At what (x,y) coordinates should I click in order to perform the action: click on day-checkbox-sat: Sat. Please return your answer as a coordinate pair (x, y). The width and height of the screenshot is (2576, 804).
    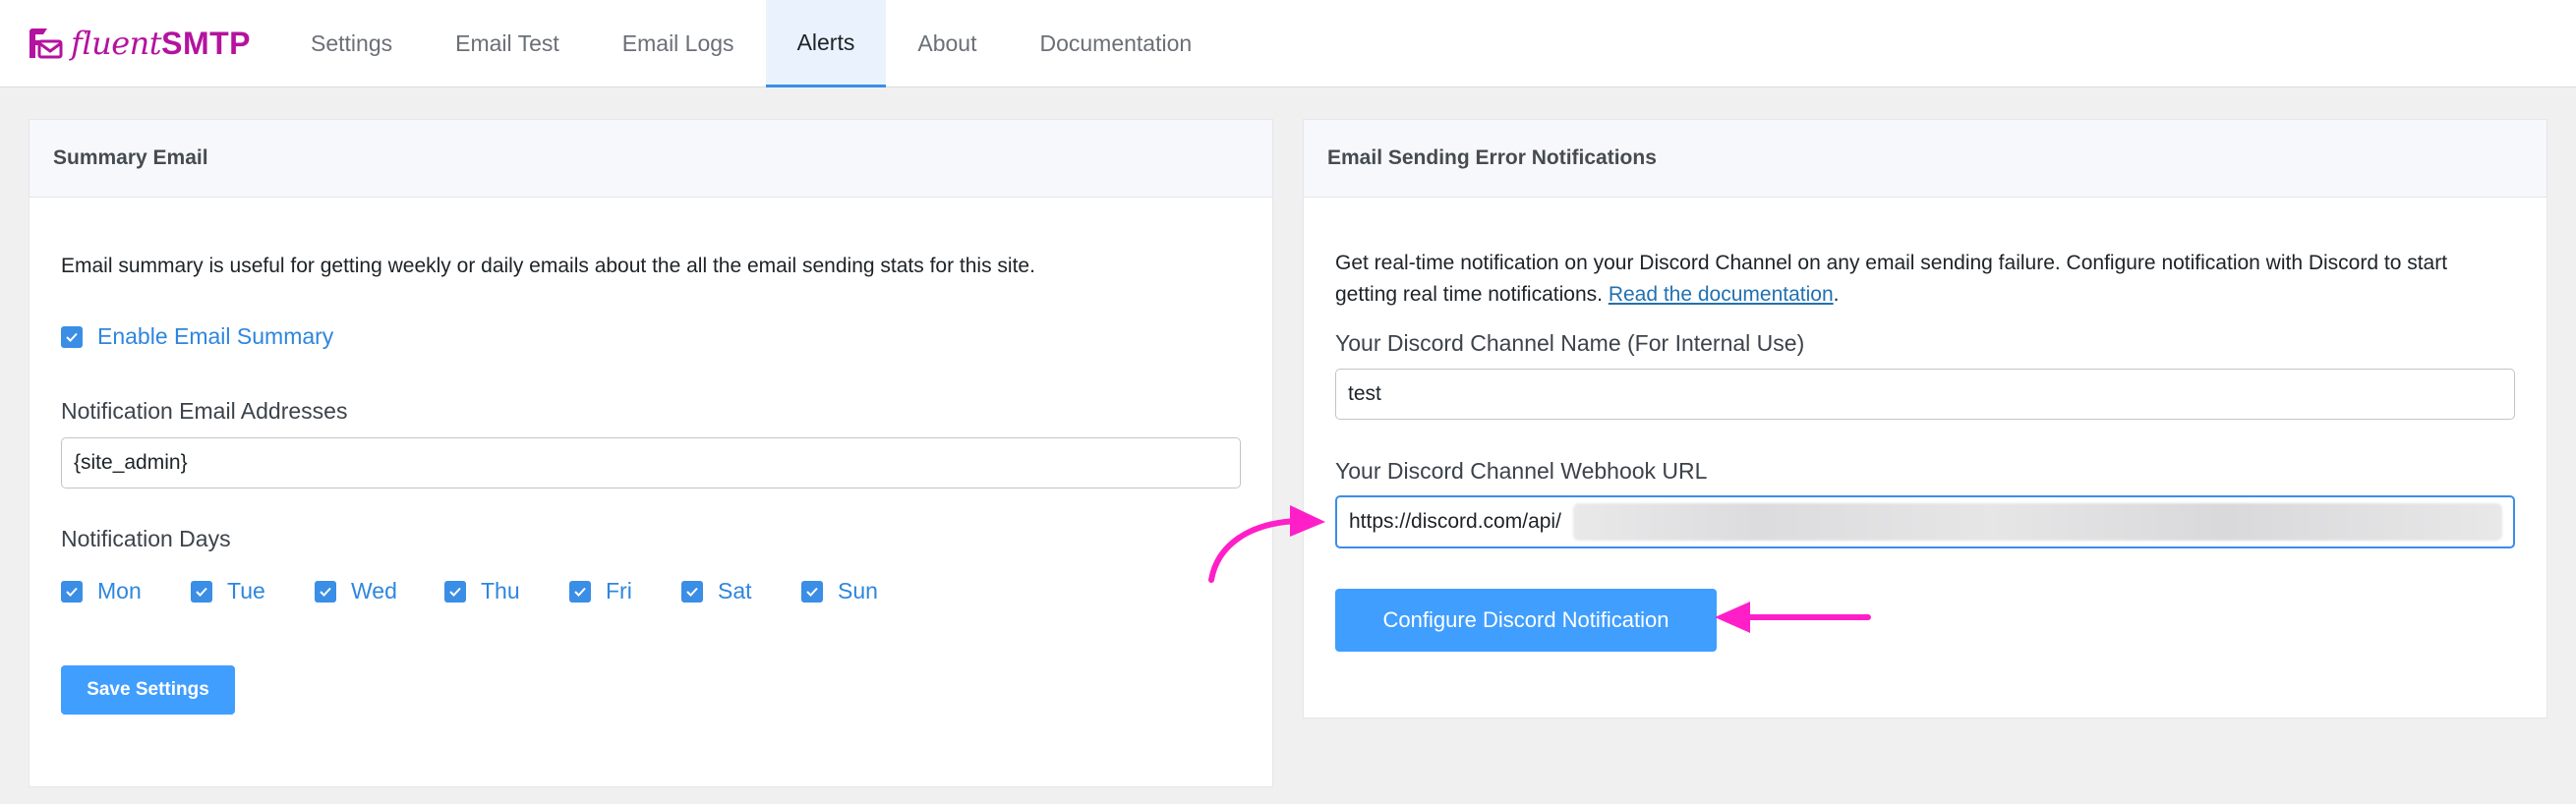
    Looking at the image, I should click on (741, 591).